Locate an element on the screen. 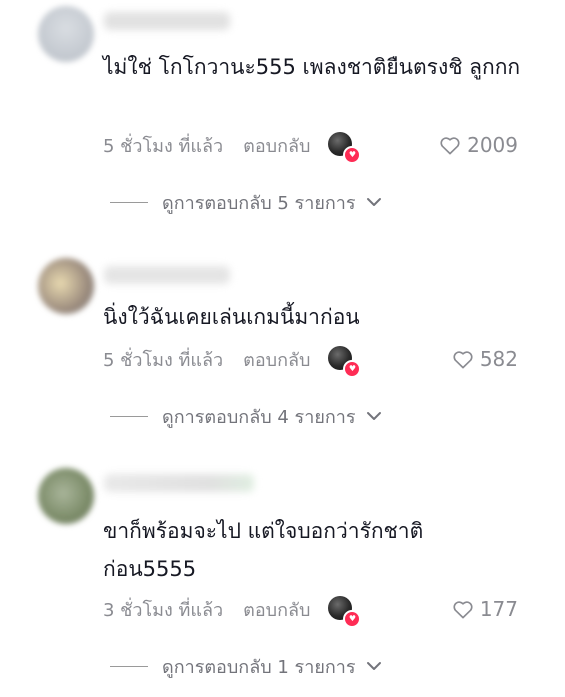  comment-meta: 5 ชั่วโมง ที่แล้ว ตอบกลับ ♥ 582 is located at coordinates (334, 361).